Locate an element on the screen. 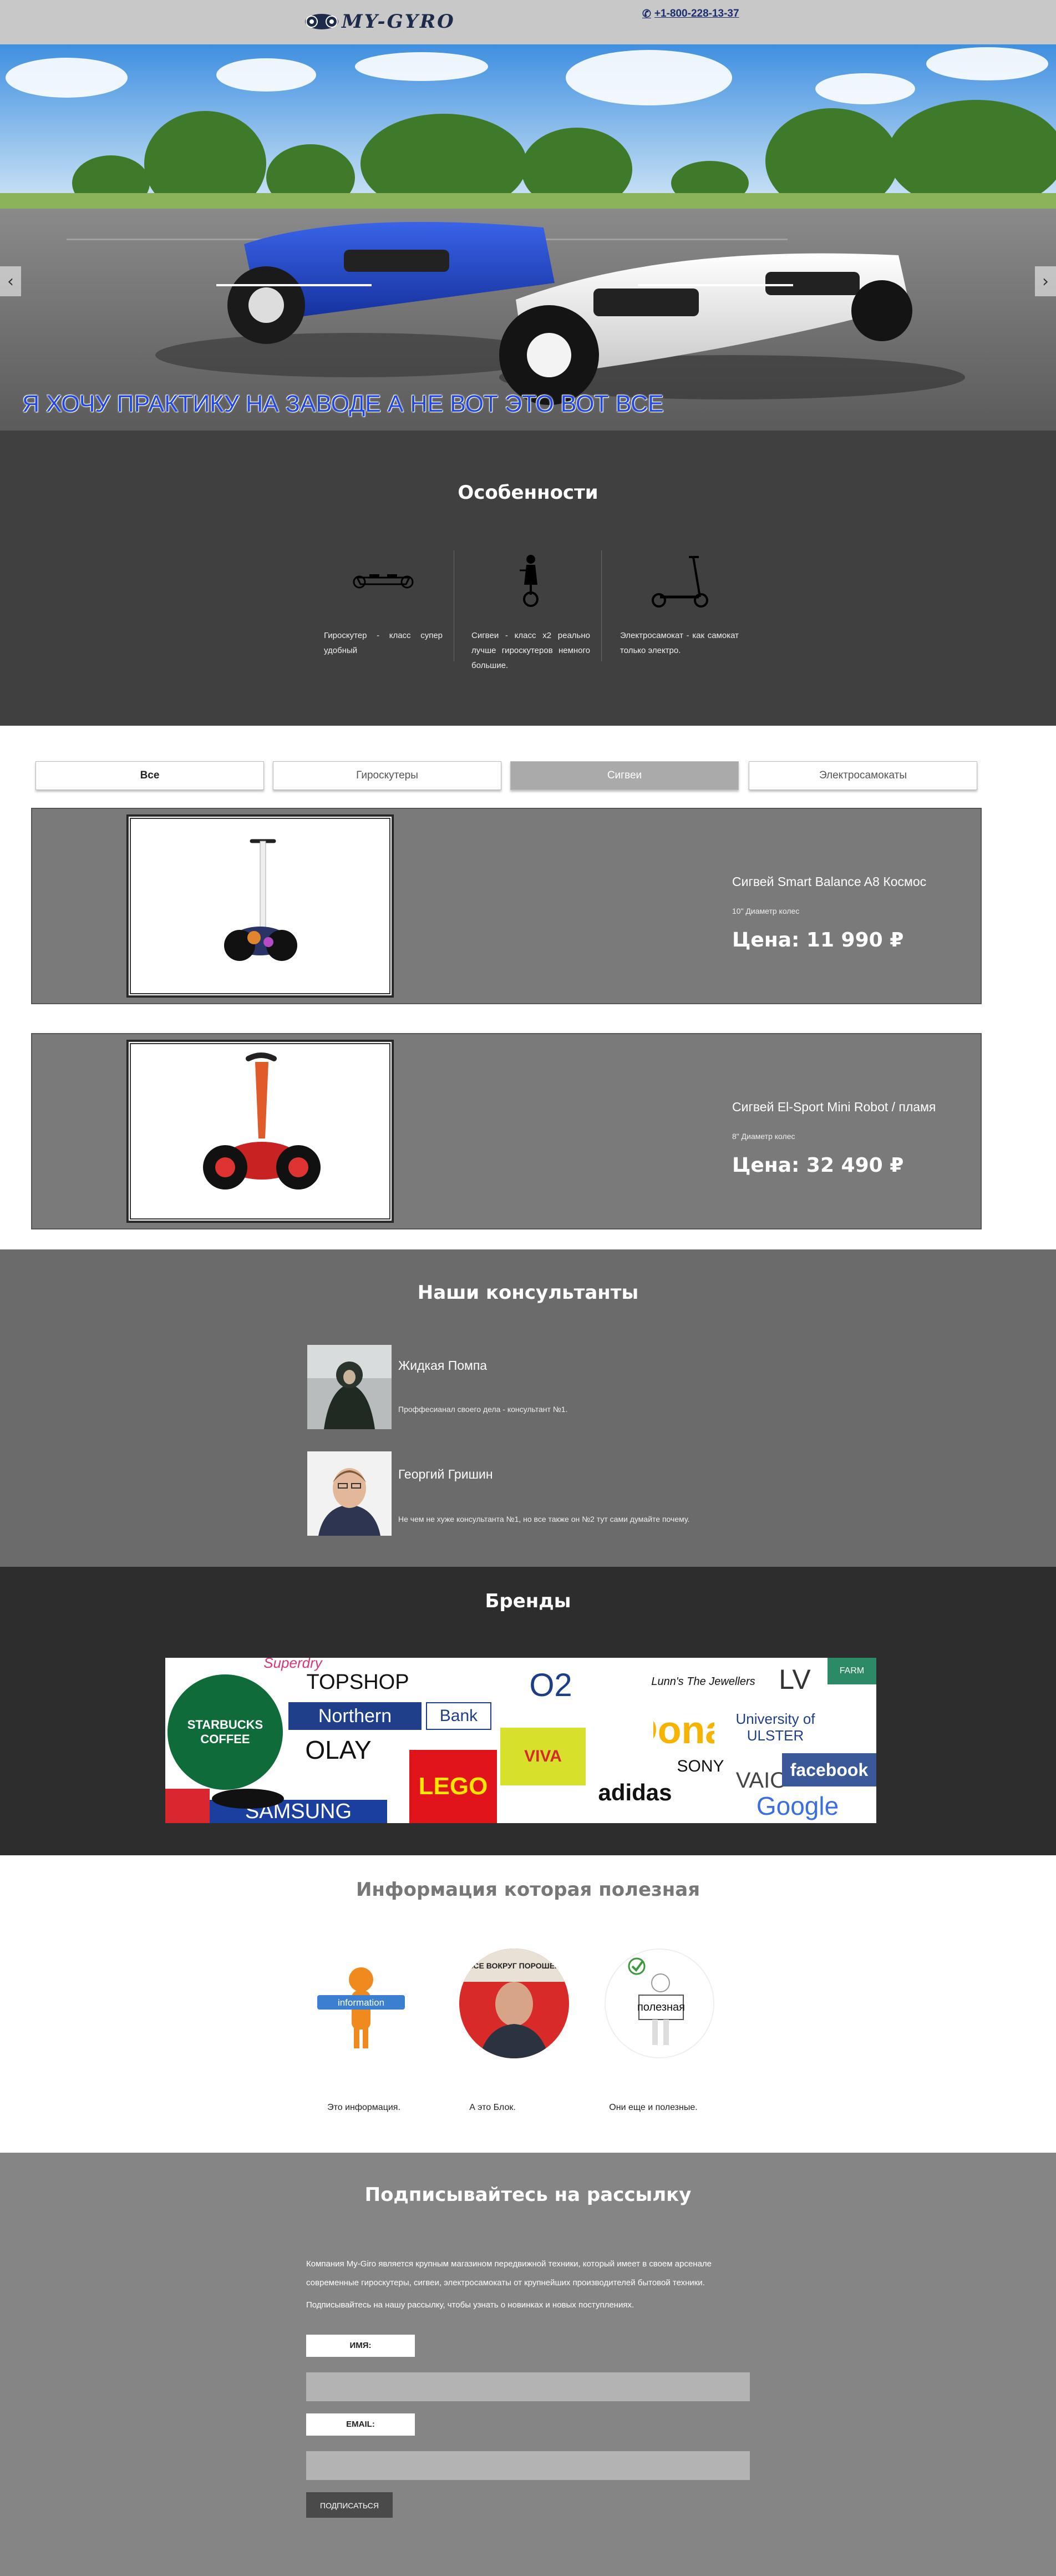 The height and width of the screenshot is (2576, 1056). product-name: Сигвей Smart Balance A8 Космос is located at coordinates (829, 881).